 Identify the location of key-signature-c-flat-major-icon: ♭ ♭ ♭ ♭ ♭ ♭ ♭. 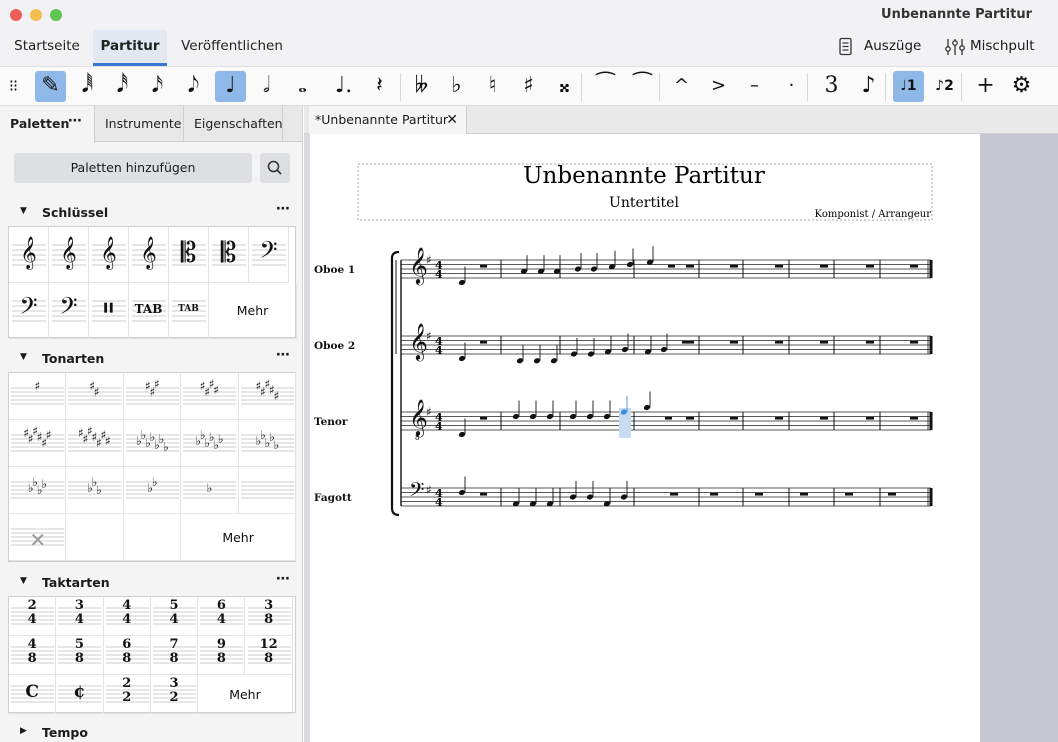
(152, 443).